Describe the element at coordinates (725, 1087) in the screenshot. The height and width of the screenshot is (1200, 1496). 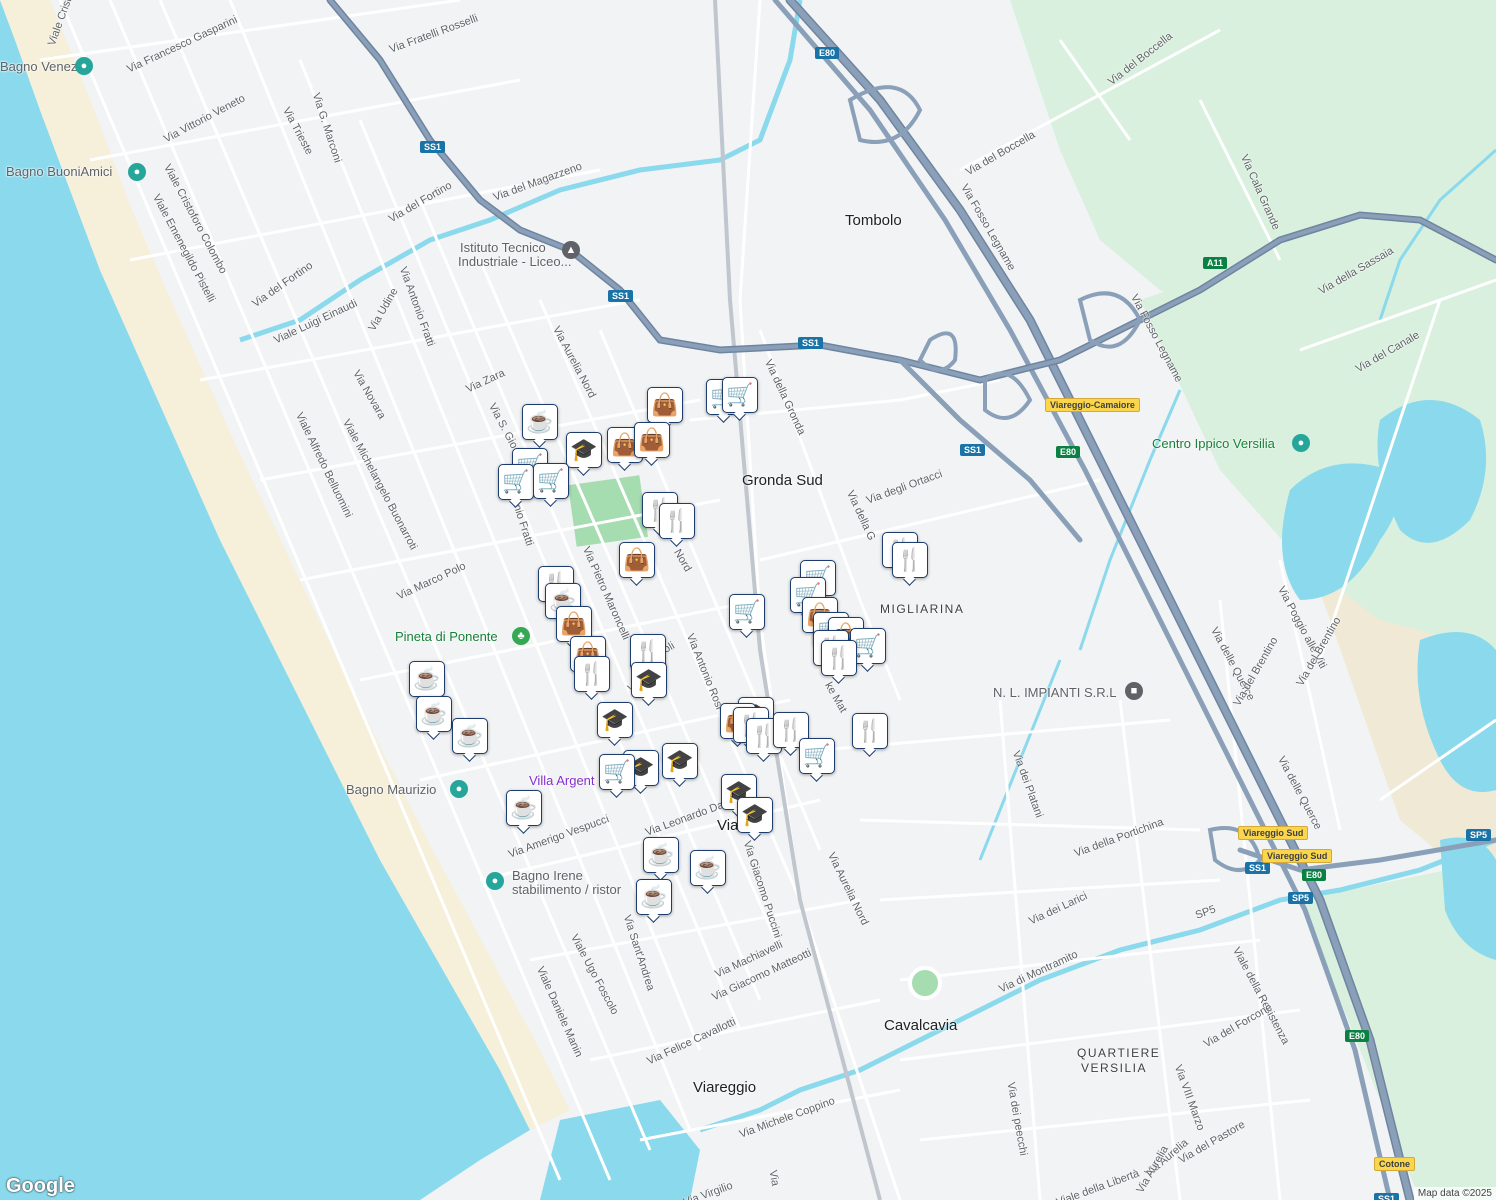
I see `place-label-viareggio: Viareggio` at that location.